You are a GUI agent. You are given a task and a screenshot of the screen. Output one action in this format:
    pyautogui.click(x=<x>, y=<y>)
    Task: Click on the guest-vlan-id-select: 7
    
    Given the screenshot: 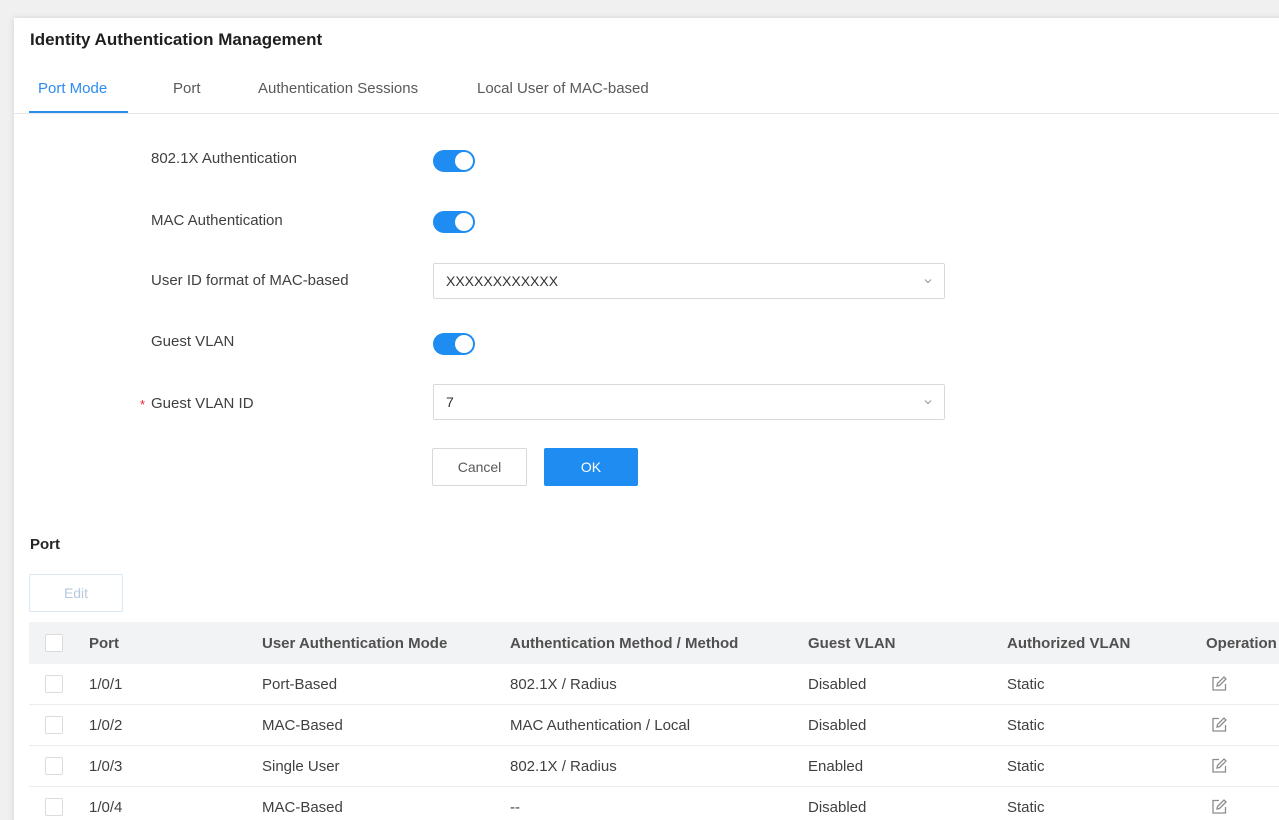 What is the action you would take?
    pyautogui.click(x=689, y=402)
    